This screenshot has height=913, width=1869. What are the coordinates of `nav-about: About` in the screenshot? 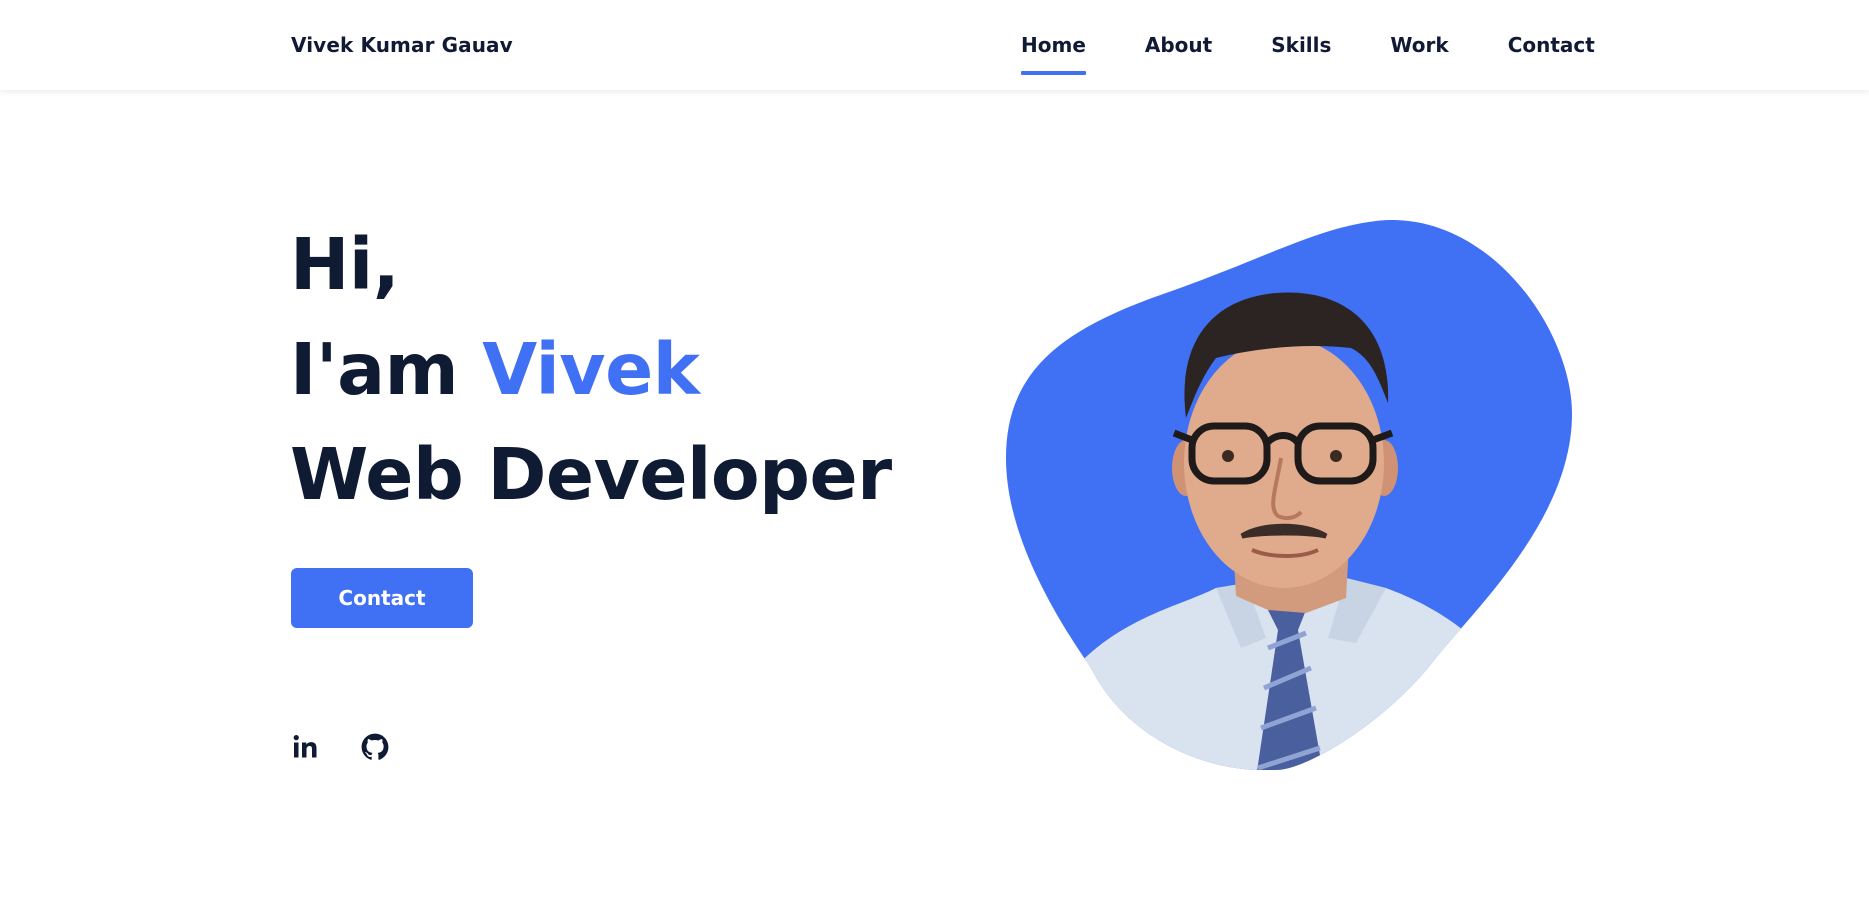 It's located at (1178, 45).